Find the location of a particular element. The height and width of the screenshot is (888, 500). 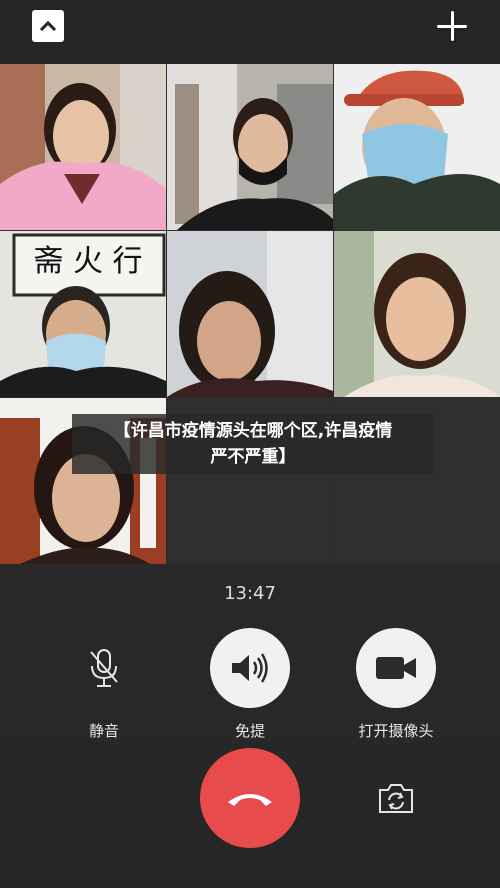

speaker-label: 免提 is located at coordinates (249, 731).